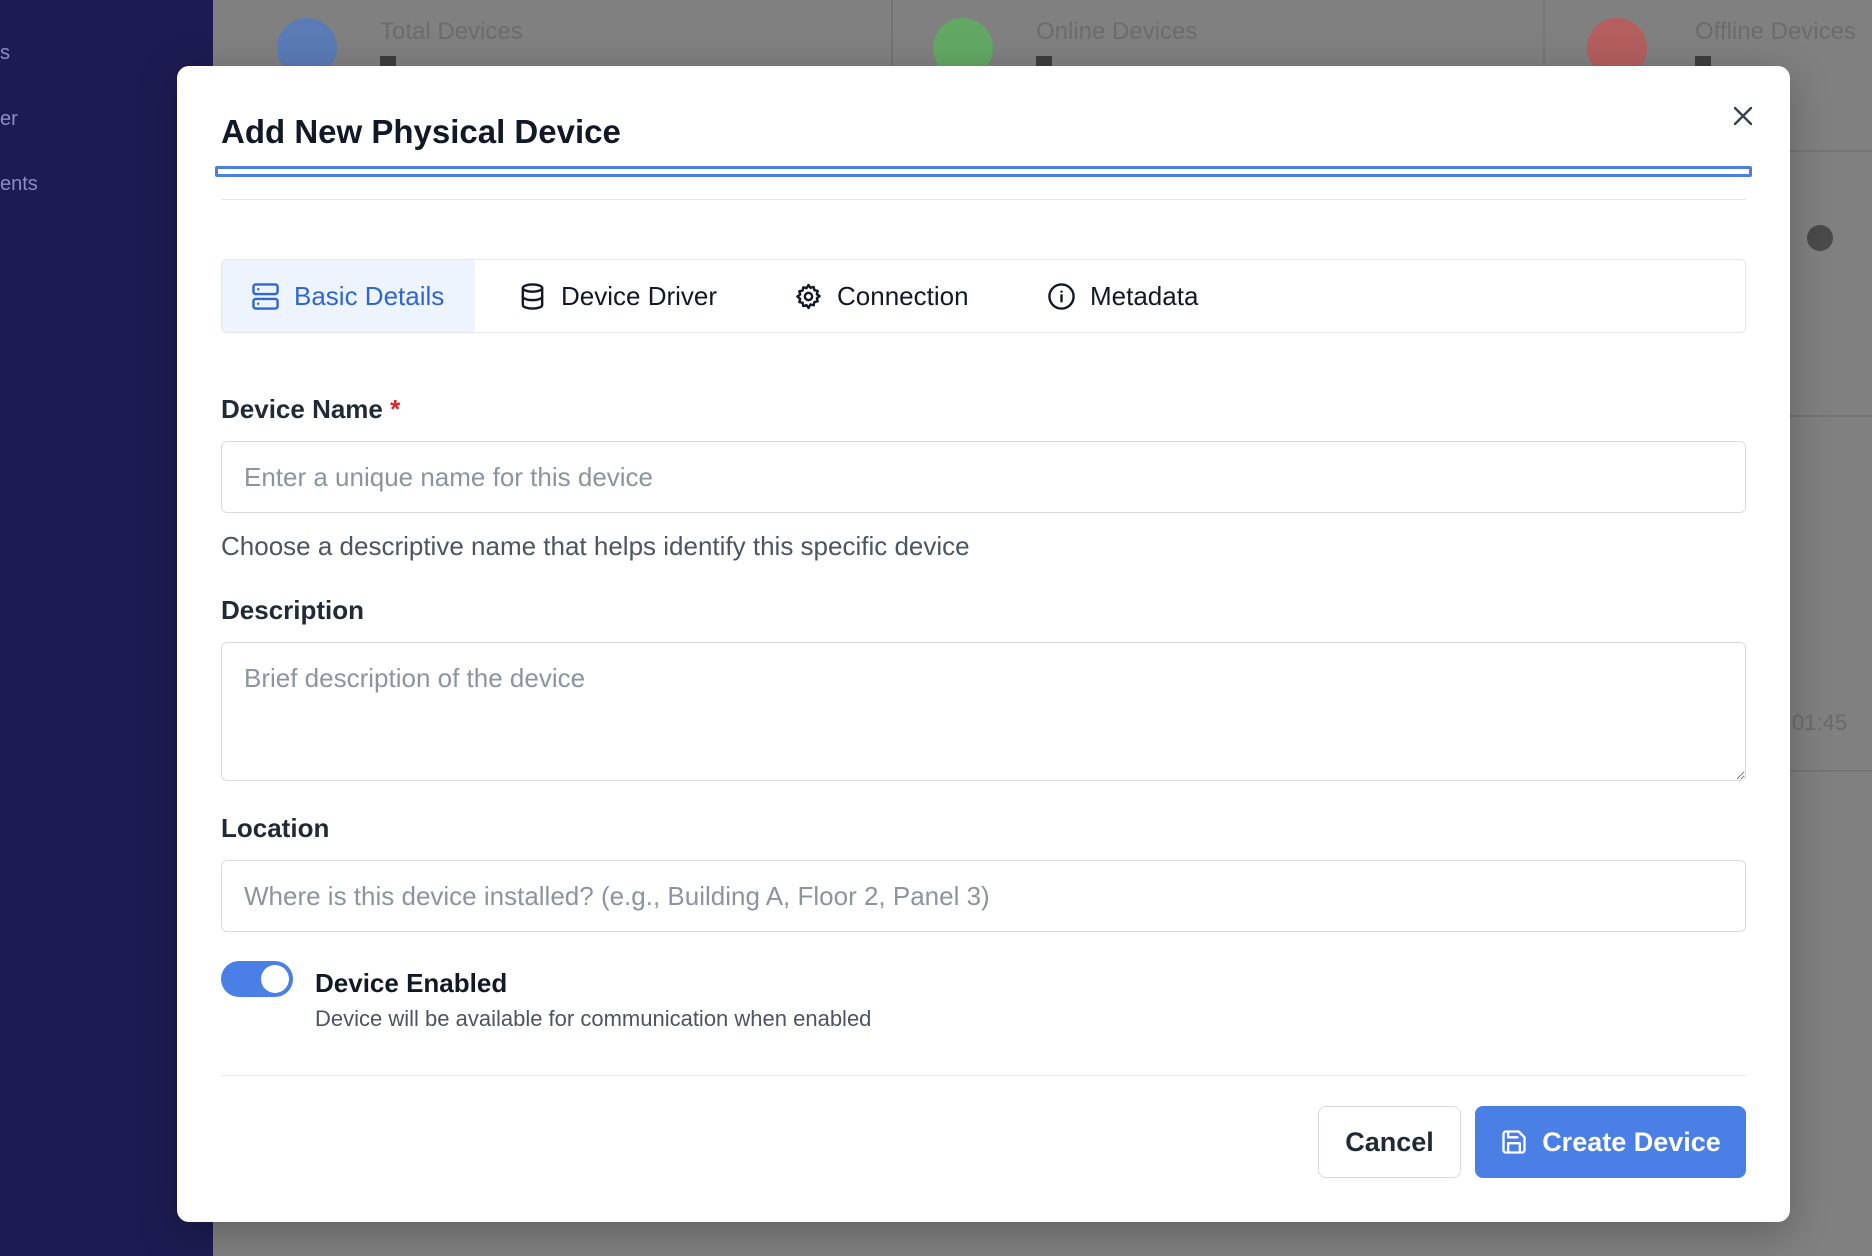 Image resolution: width=1872 pixels, height=1256 pixels. Describe the element at coordinates (983, 896) in the screenshot. I see `location-input` at that location.